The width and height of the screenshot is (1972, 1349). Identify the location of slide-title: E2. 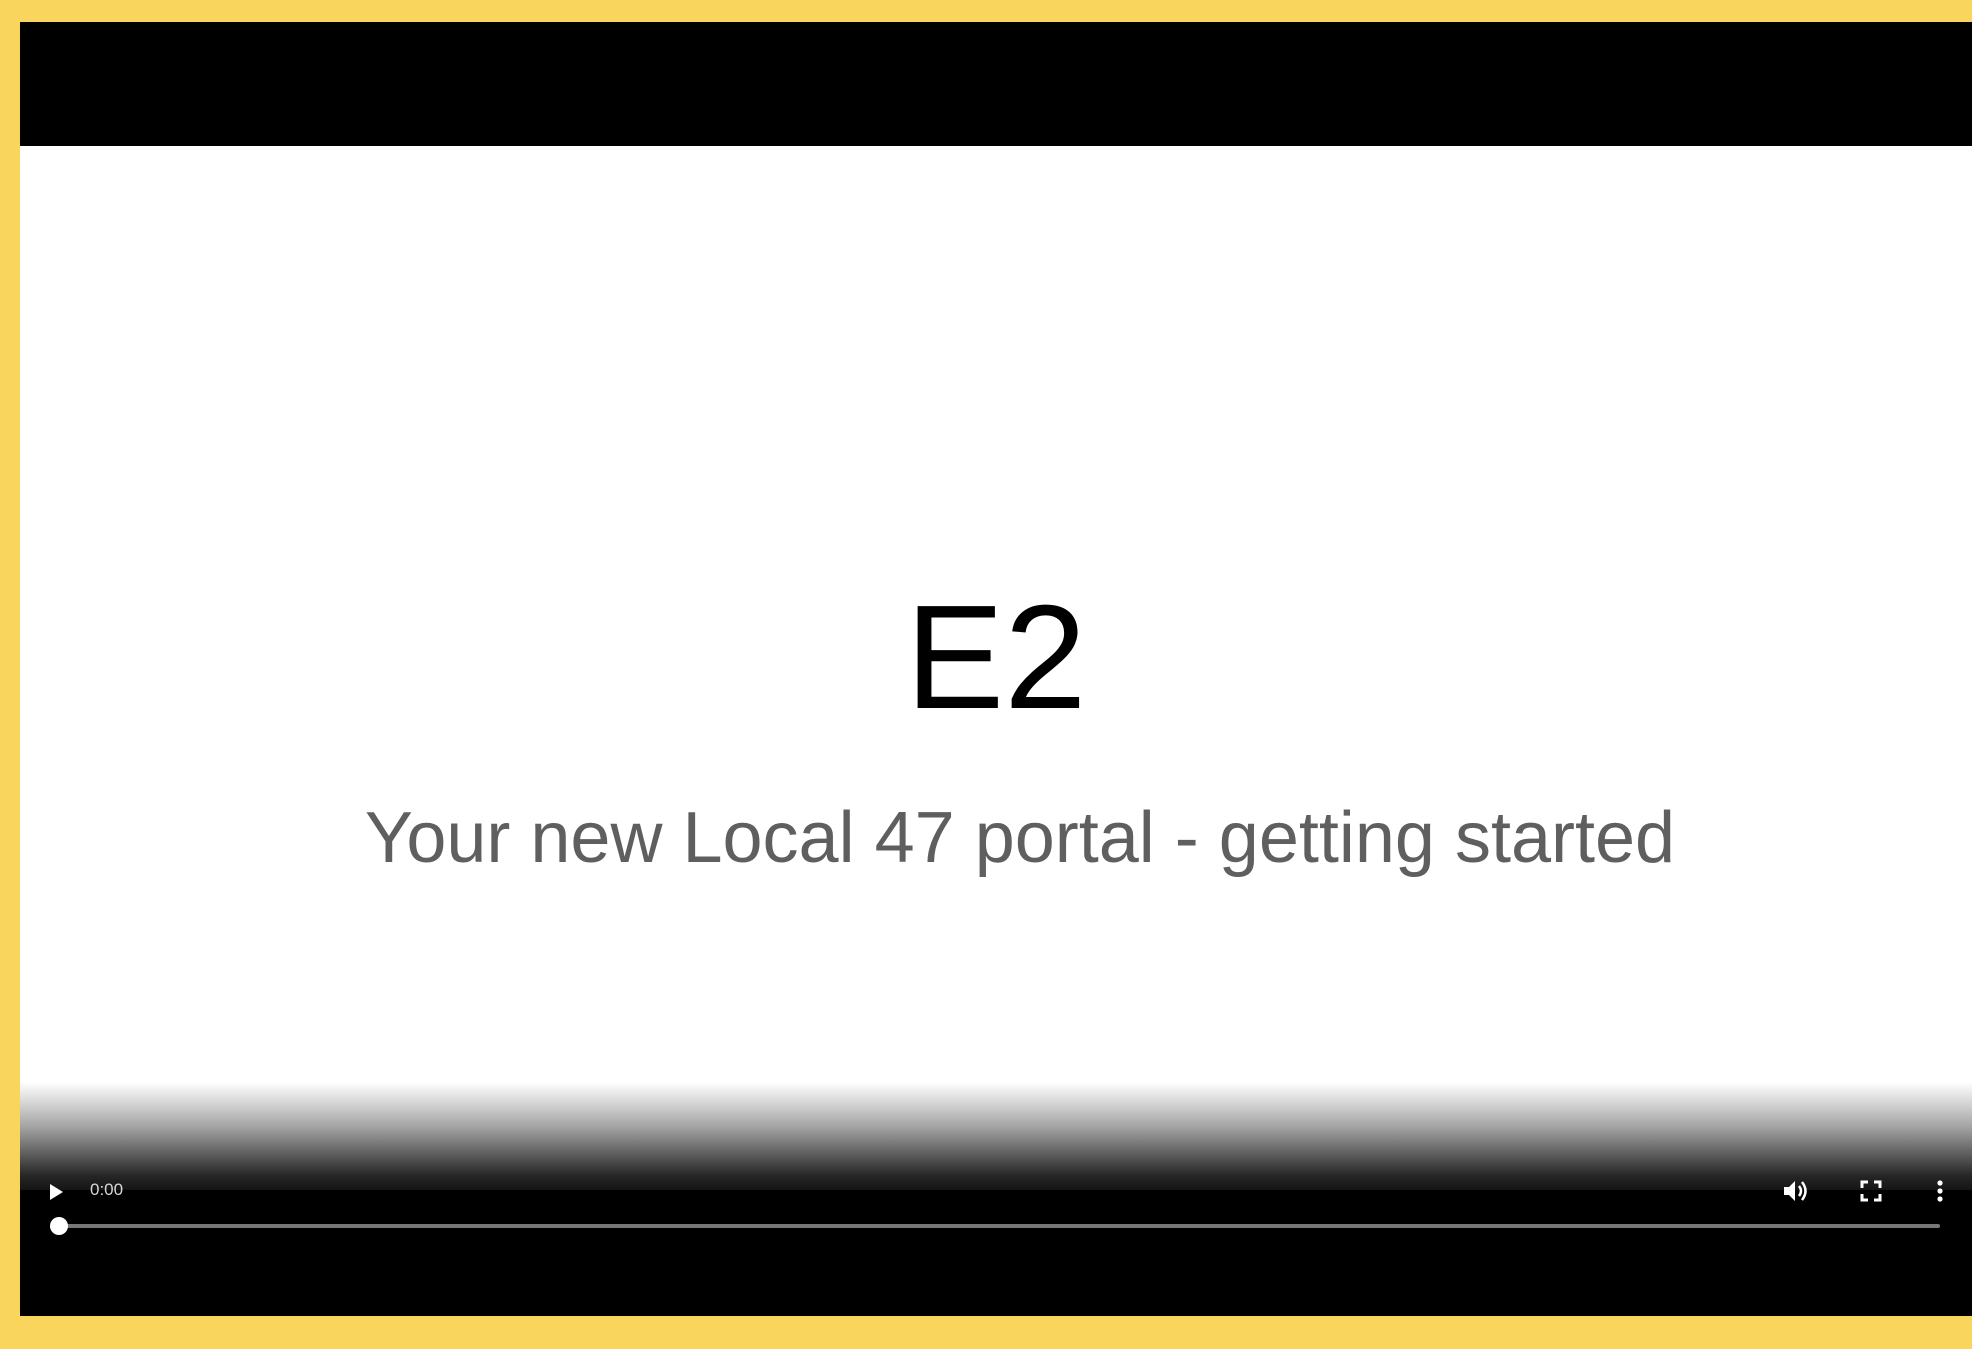
(996, 657).